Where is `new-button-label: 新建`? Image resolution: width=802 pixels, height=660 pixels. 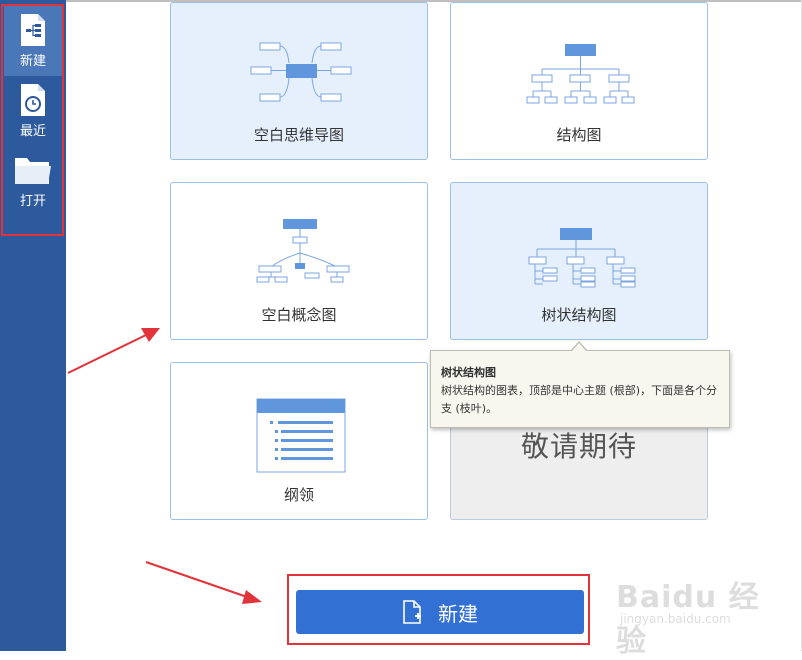 new-button-label: 新建 is located at coordinates (458, 613).